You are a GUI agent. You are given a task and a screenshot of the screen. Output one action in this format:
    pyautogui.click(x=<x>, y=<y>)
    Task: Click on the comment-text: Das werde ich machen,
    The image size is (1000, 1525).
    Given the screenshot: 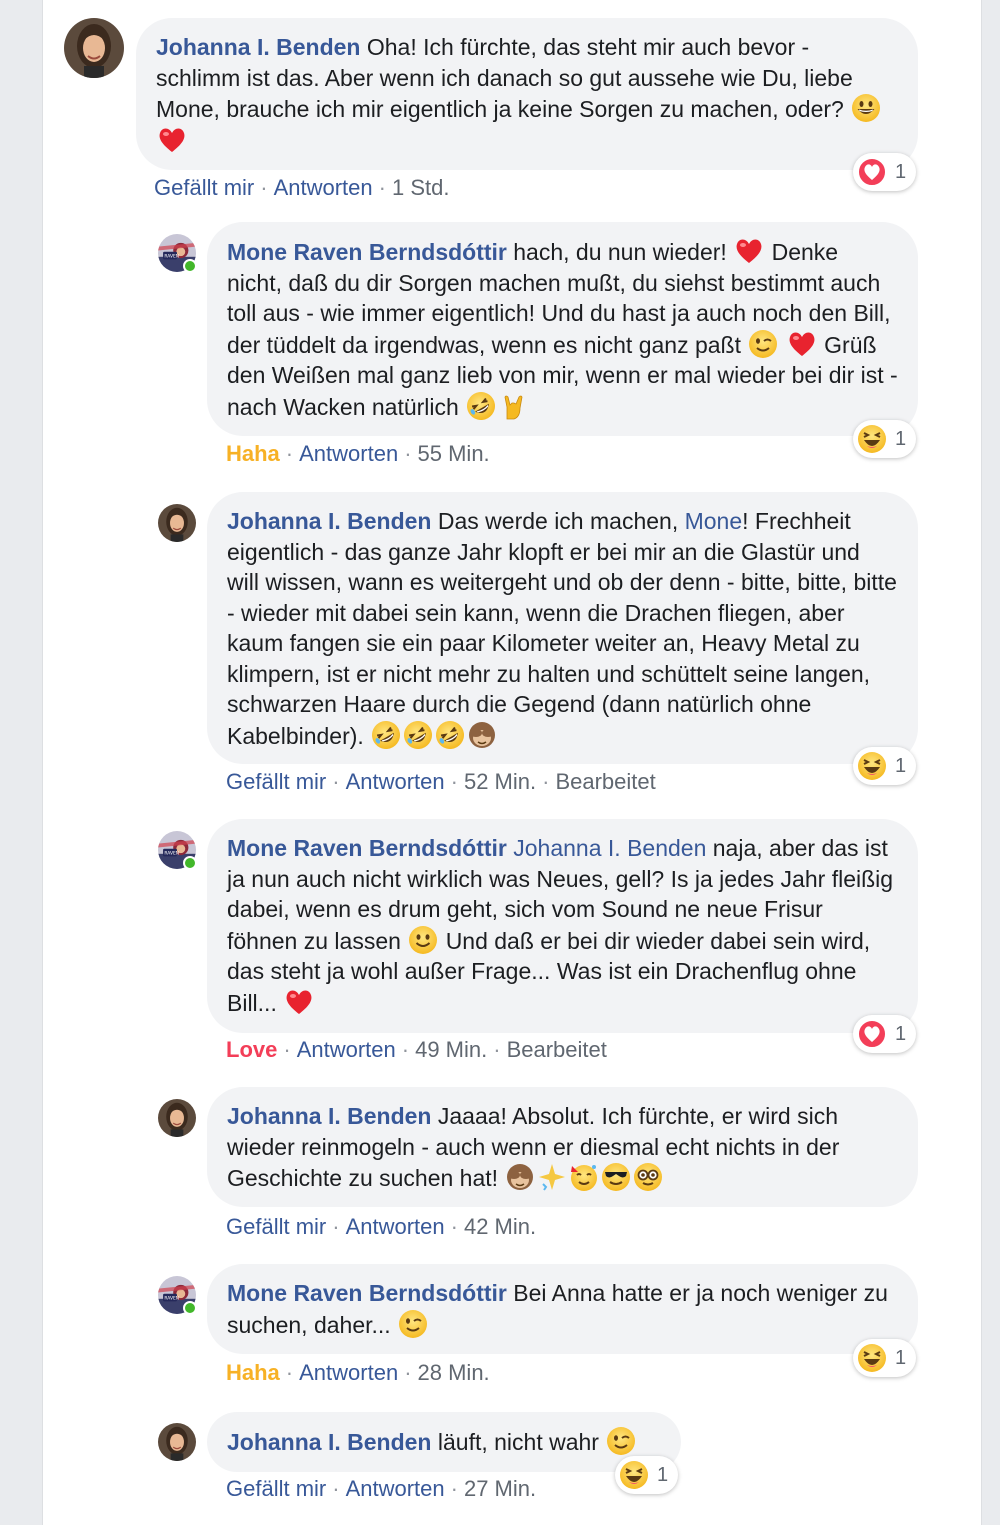 What is the action you would take?
    pyautogui.click(x=558, y=521)
    